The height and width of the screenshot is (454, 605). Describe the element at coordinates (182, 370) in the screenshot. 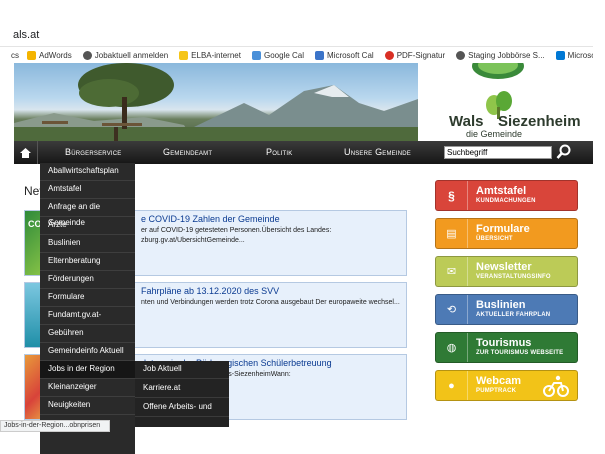

I see `submenu-item-job-aktuell: Job Aktuell` at that location.